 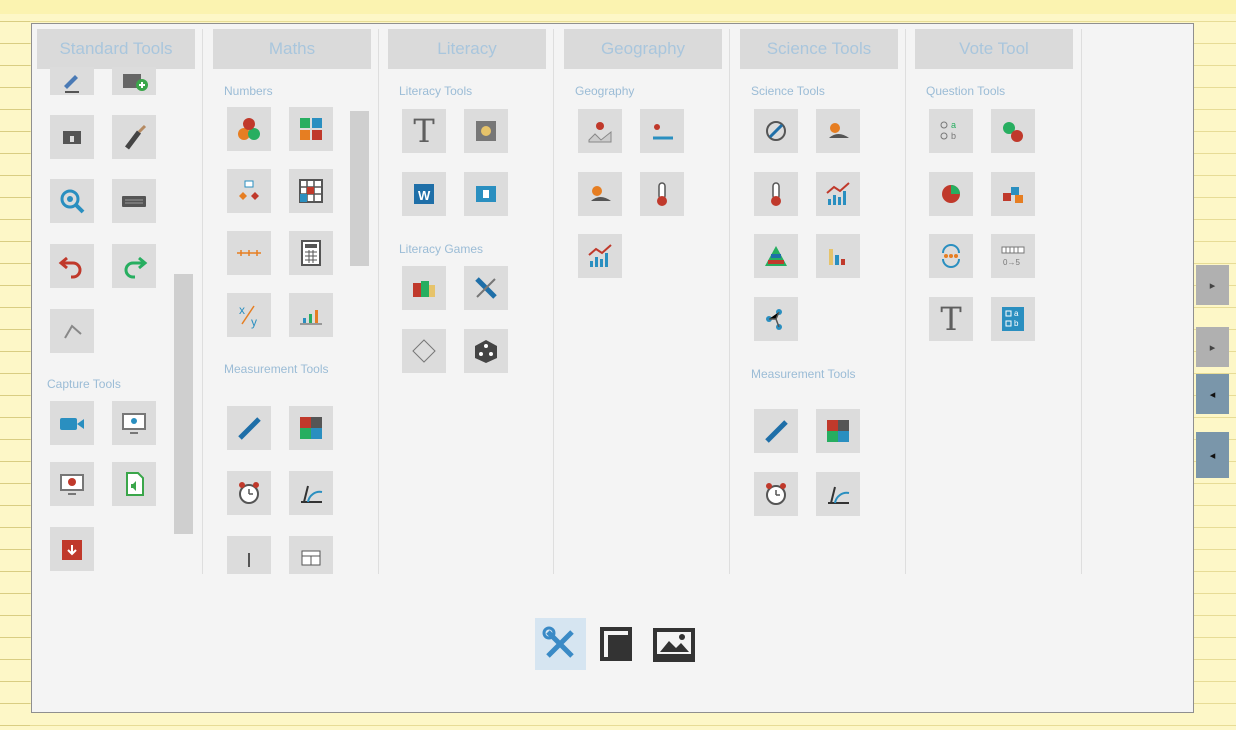 I want to click on check-cross-icon, so click(x=1013, y=132).